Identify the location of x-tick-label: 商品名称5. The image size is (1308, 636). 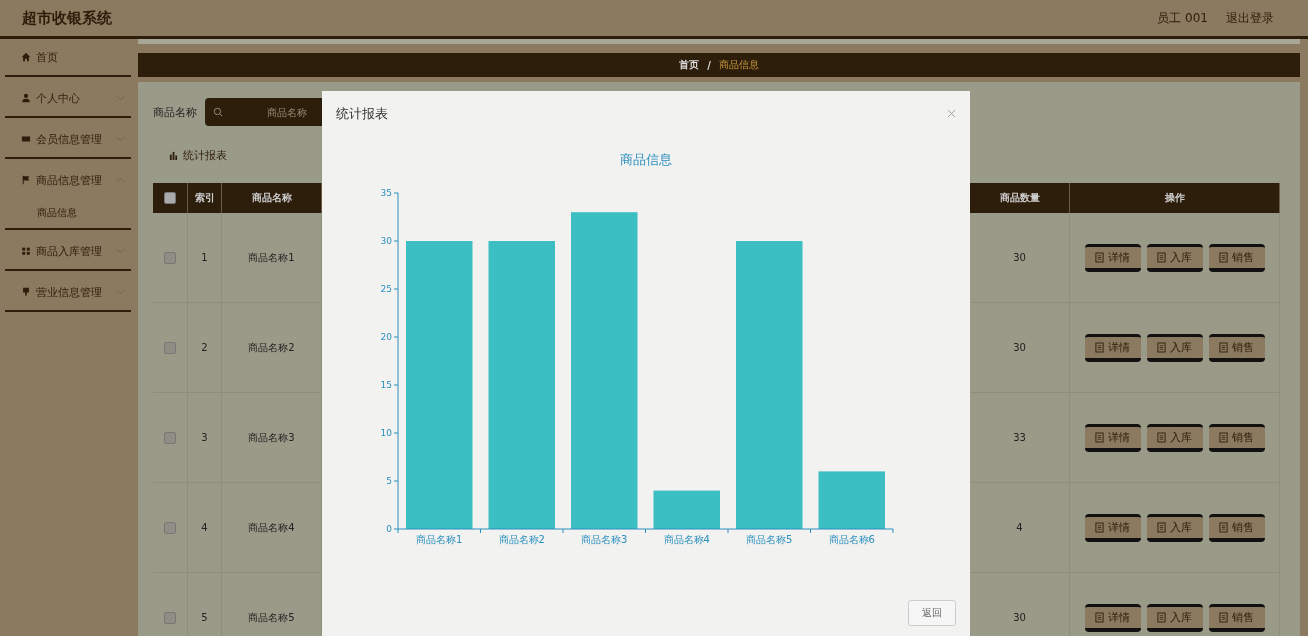
(769, 539).